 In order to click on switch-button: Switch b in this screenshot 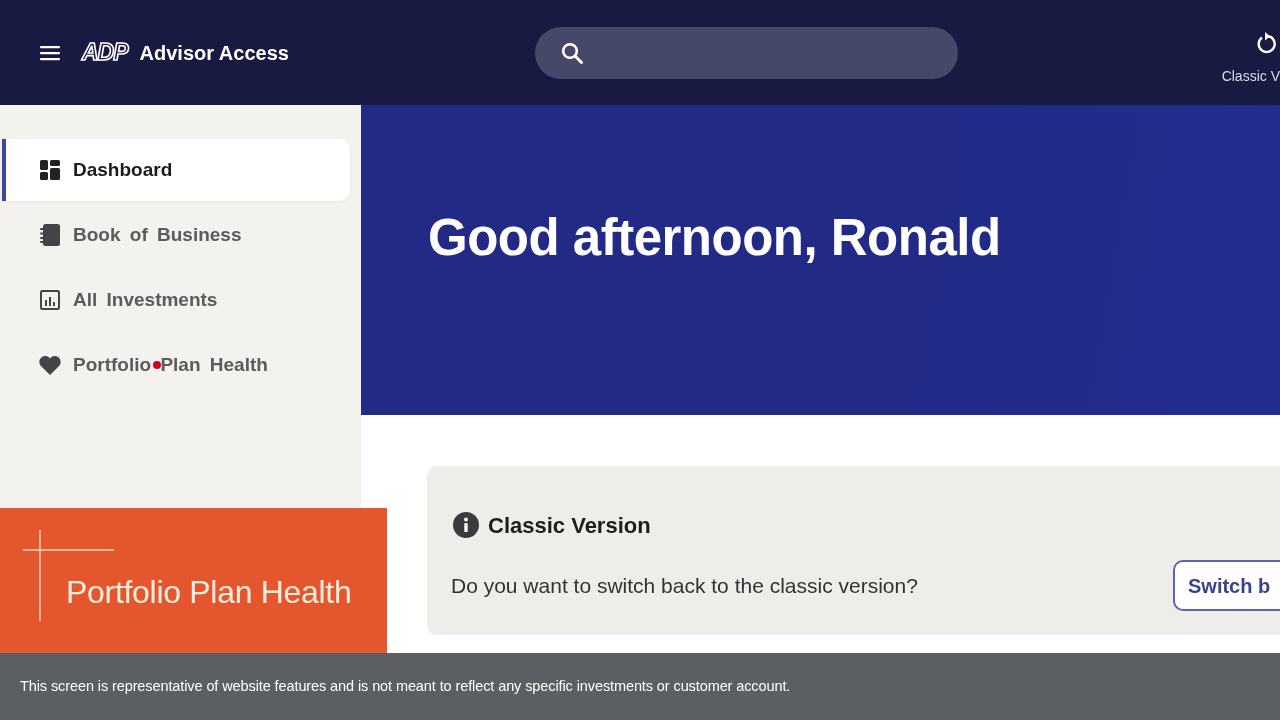, I will do `click(1226, 585)`.